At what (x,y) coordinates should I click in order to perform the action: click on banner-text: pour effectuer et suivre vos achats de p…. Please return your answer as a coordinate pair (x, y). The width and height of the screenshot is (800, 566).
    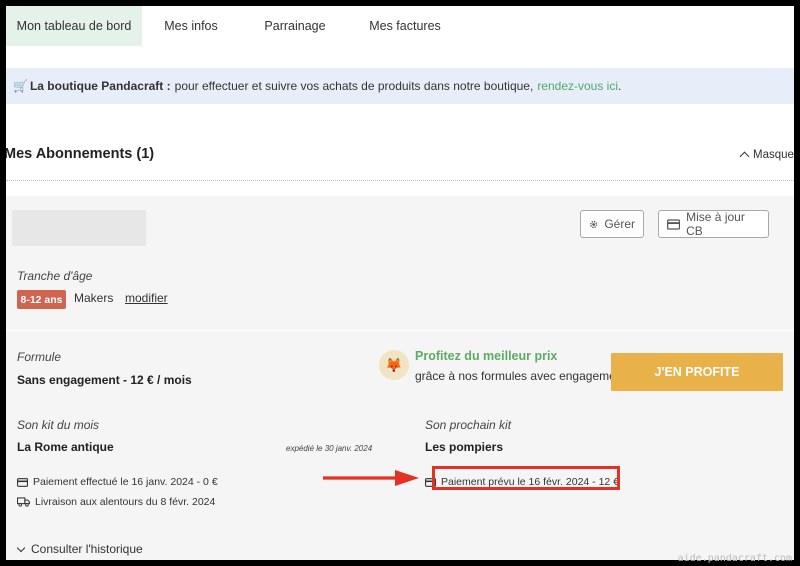
    Looking at the image, I should click on (354, 86).